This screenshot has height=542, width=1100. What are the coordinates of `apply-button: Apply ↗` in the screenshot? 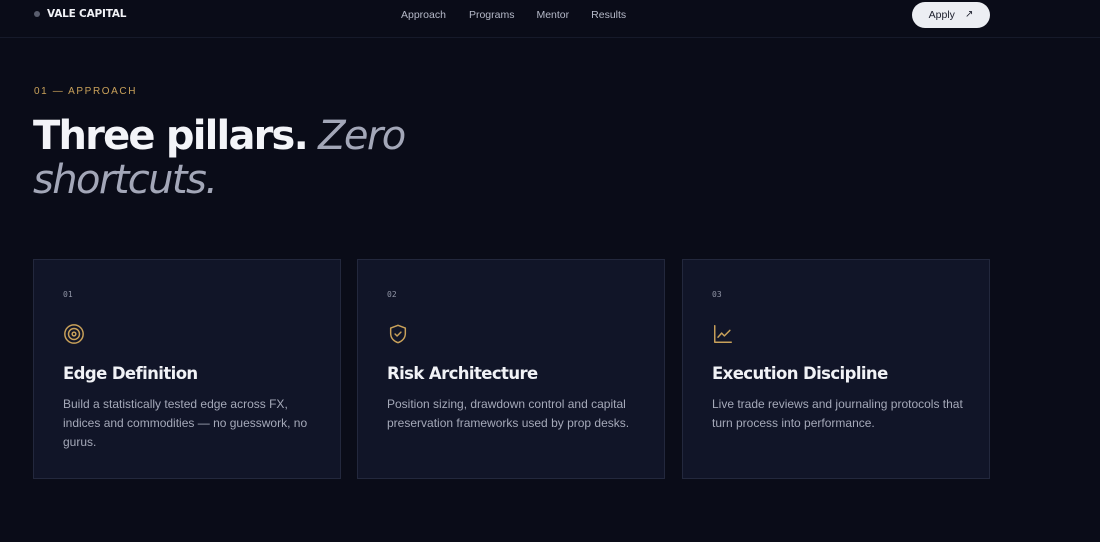 It's located at (951, 15).